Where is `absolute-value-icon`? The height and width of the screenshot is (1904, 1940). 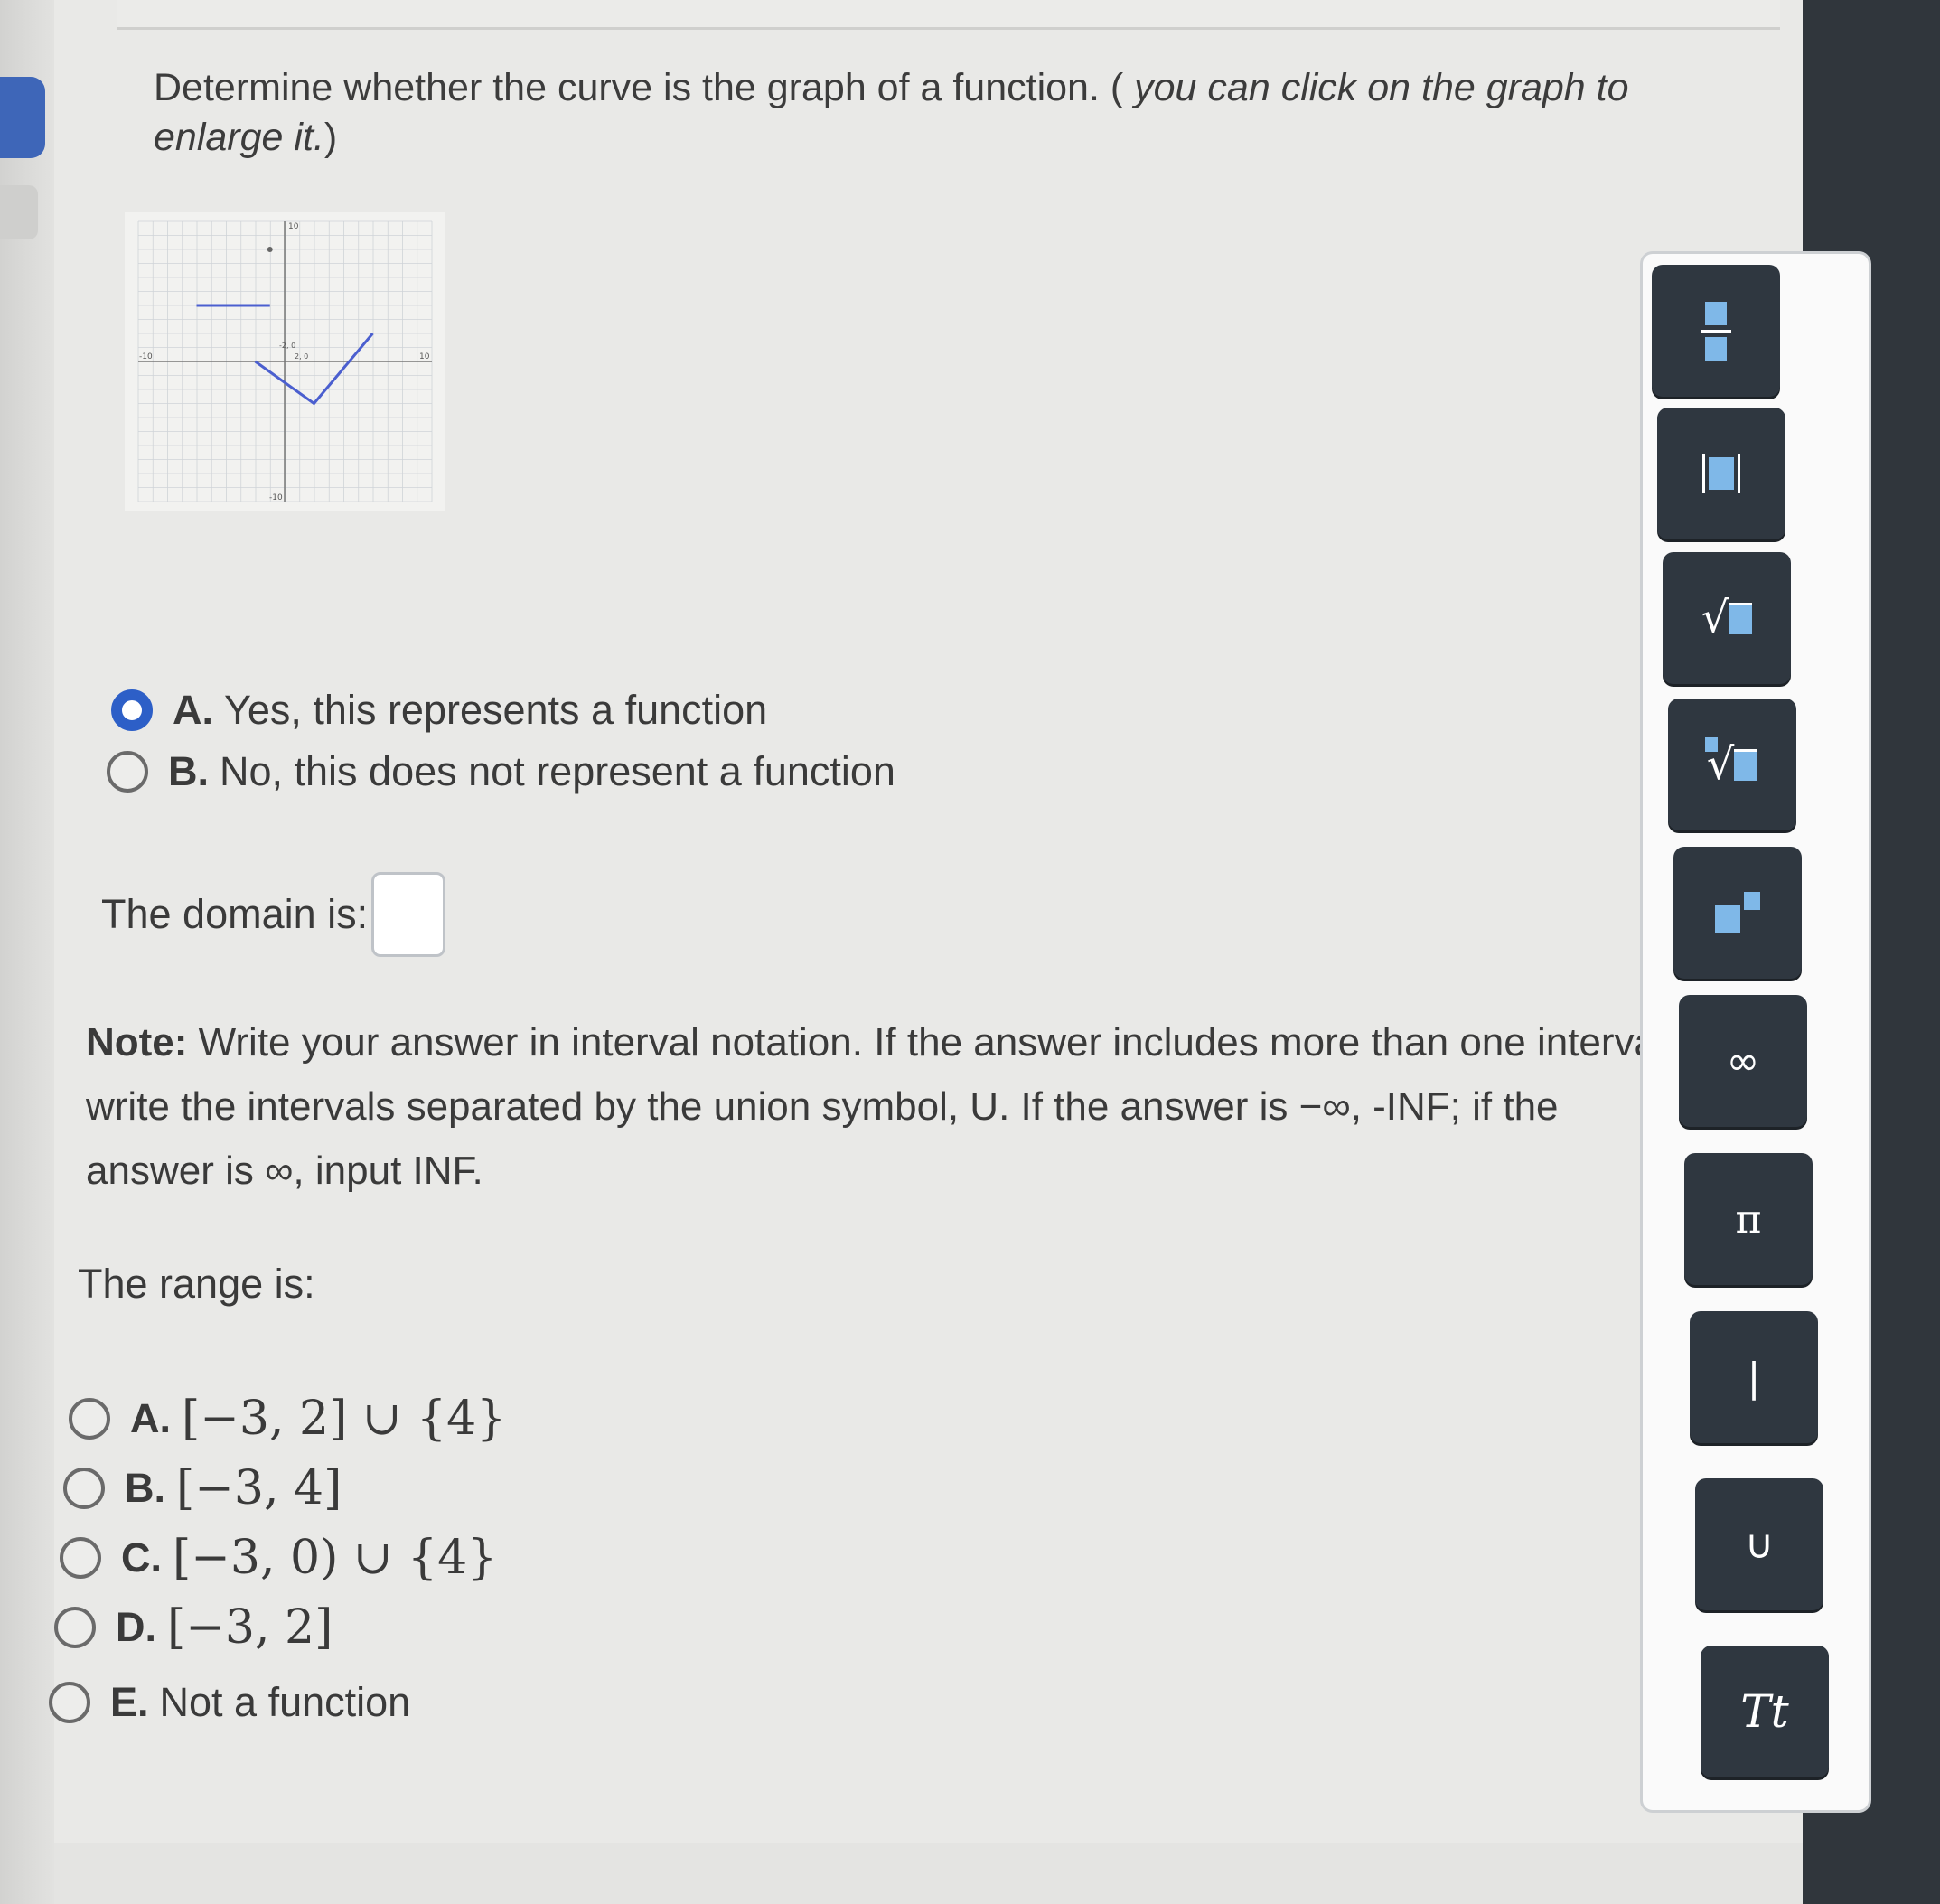 absolute-value-icon is located at coordinates (1721, 473).